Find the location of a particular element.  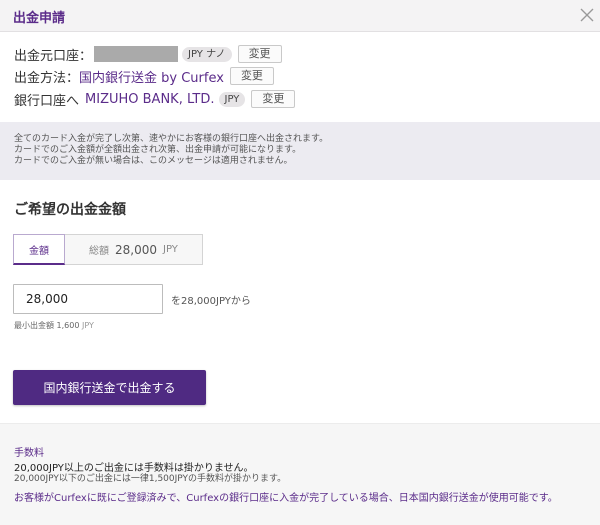

amount-input is located at coordinates (88, 299).